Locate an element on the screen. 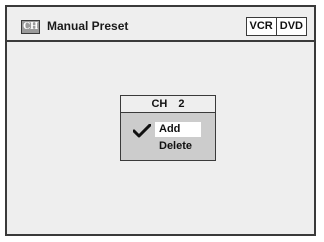 The height and width of the screenshot is (242, 324). page-title: Manual Preset is located at coordinates (88, 26).